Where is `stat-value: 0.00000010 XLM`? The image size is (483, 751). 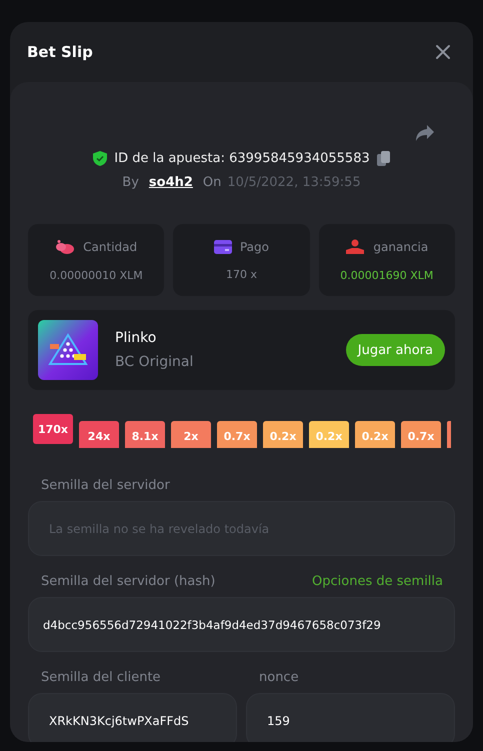 stat-value: 0.00000010 XLM is located at coordinates (96, 275).